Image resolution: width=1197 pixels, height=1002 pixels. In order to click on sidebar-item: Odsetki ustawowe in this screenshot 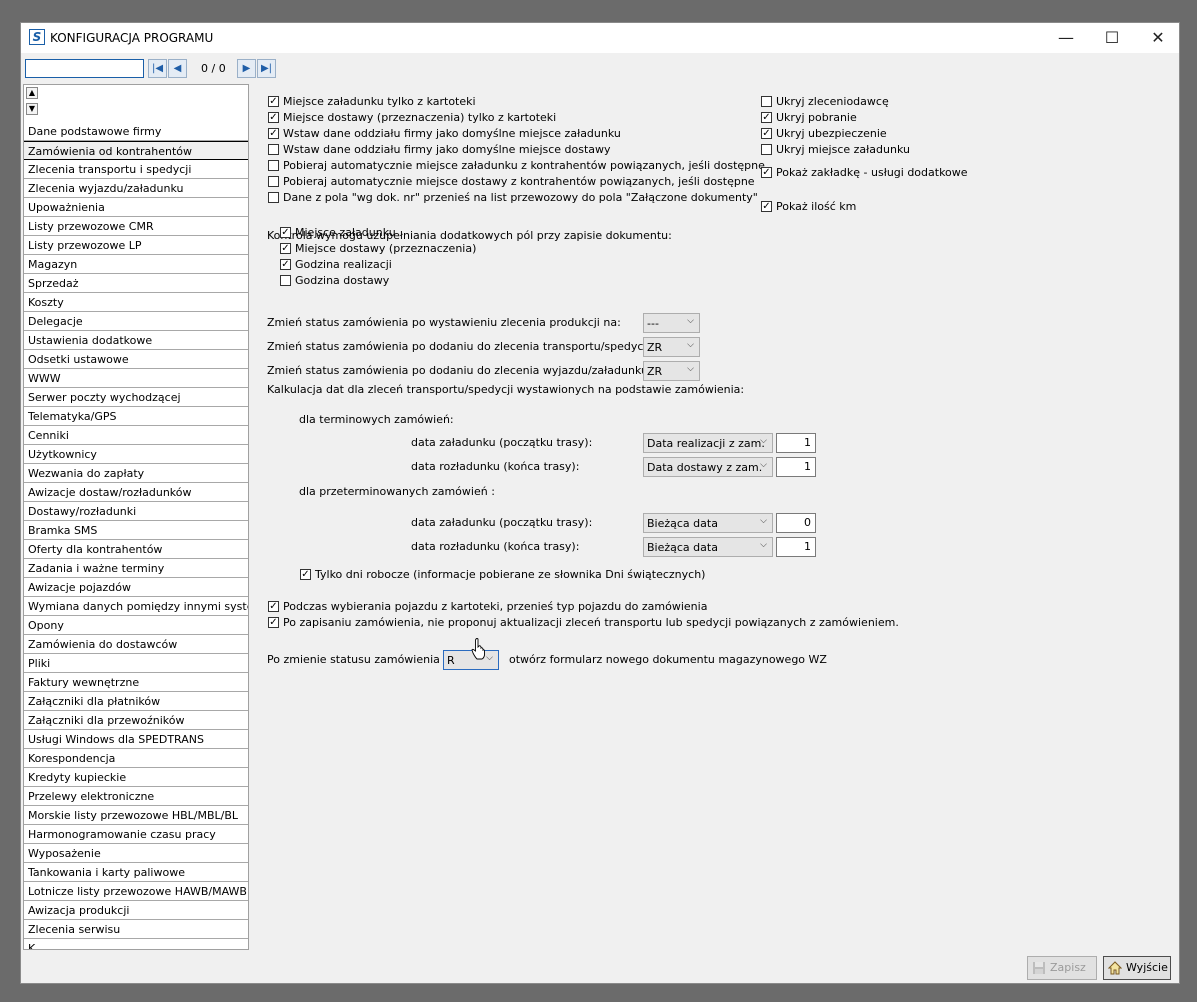, I will do `click(136, 359)`.